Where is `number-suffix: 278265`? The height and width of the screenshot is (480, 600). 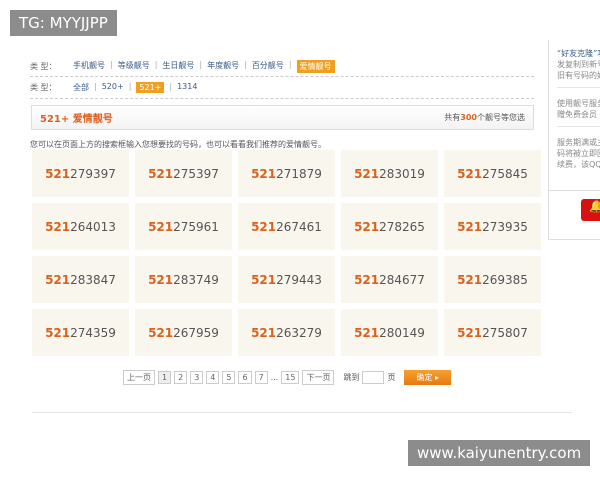 number-suffix: 278265 is located at coordinates (402, 226).